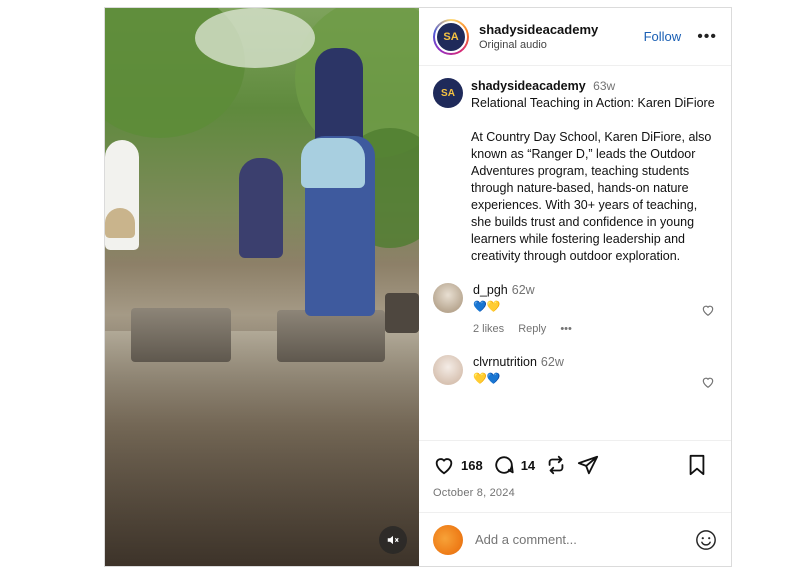  Describe the element at coordinates (448, 93) in the screenshot. I see `caption-avatar: SA` at that location.